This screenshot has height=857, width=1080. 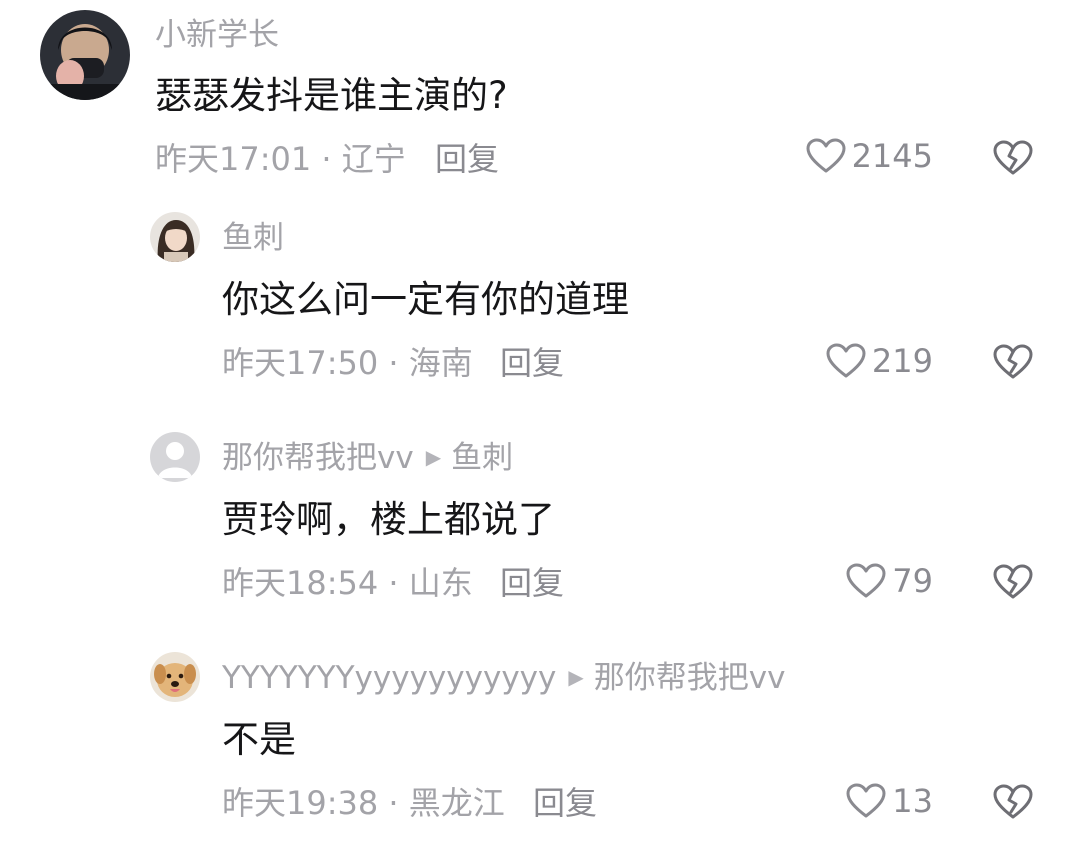 I want to click on like-count: 2145, so click(x=892, y=156).